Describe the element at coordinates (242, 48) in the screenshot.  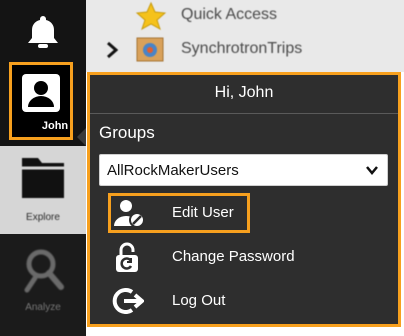
I see `tree-item-label: SynchrotronTrips` at that location.